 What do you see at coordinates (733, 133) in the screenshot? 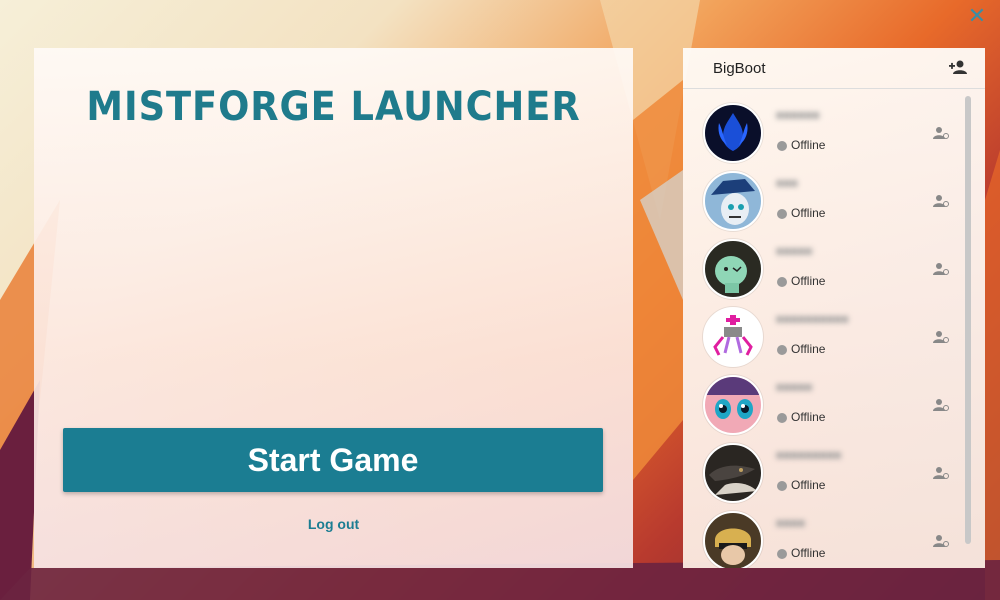
I see `blue-flame-avatar` at bounding box center [733, 133].